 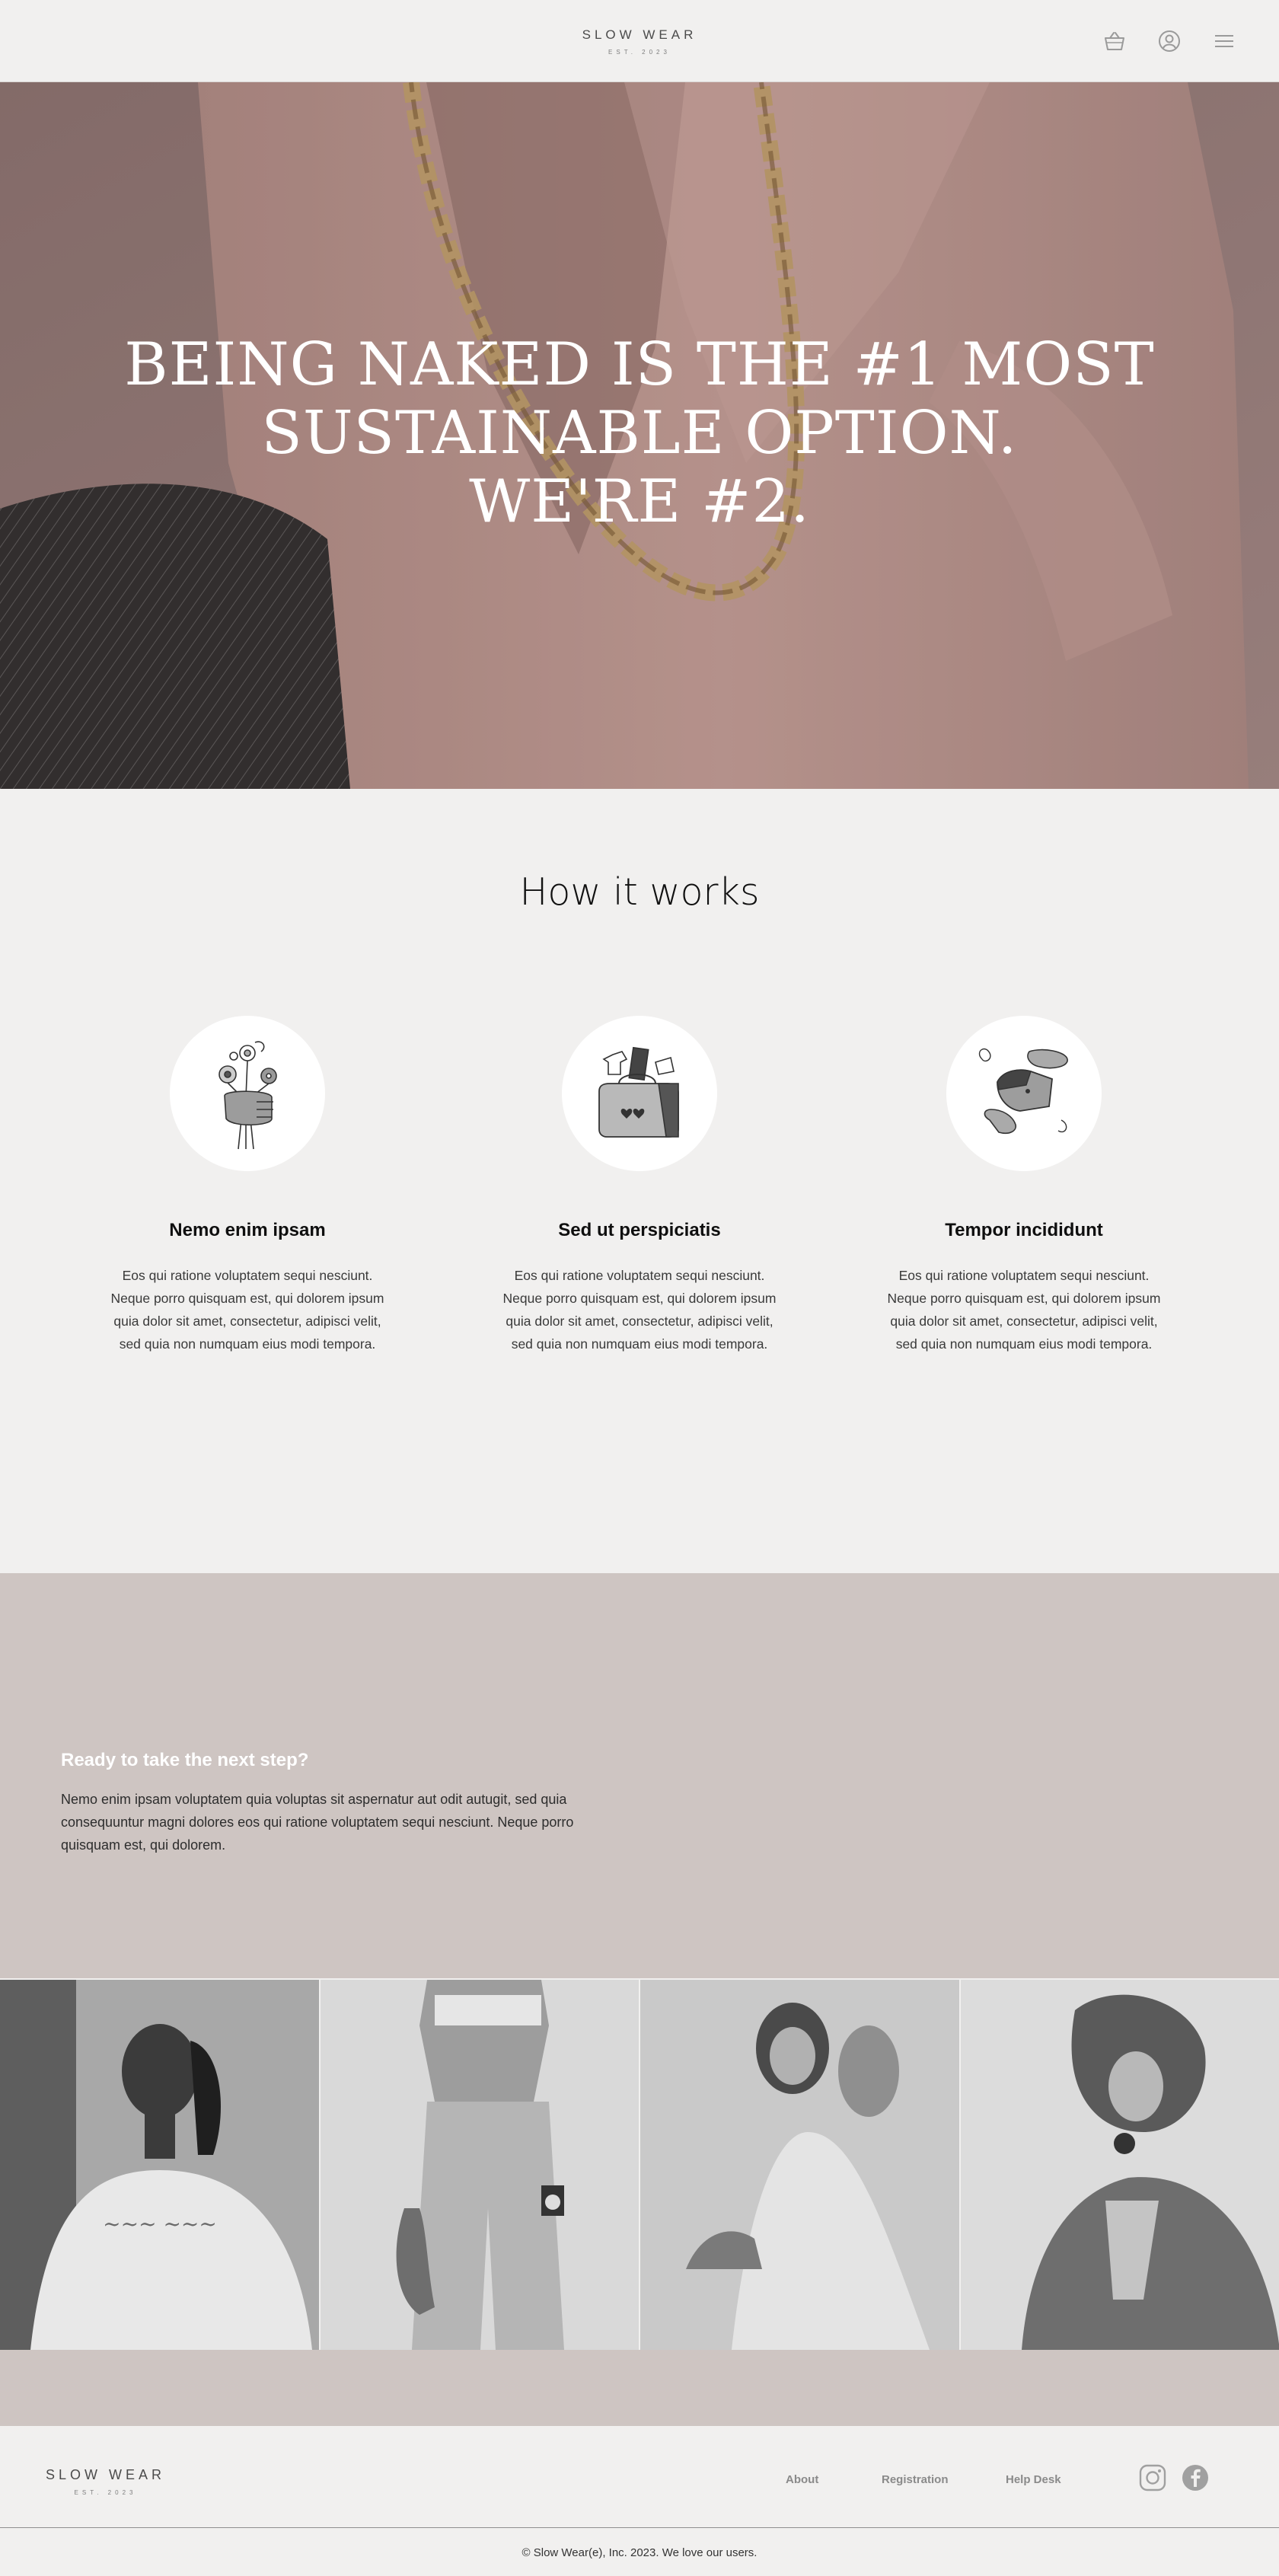 I want to click on footer-link-help-desk: Help Desk, so click(x=1033, y=2479).